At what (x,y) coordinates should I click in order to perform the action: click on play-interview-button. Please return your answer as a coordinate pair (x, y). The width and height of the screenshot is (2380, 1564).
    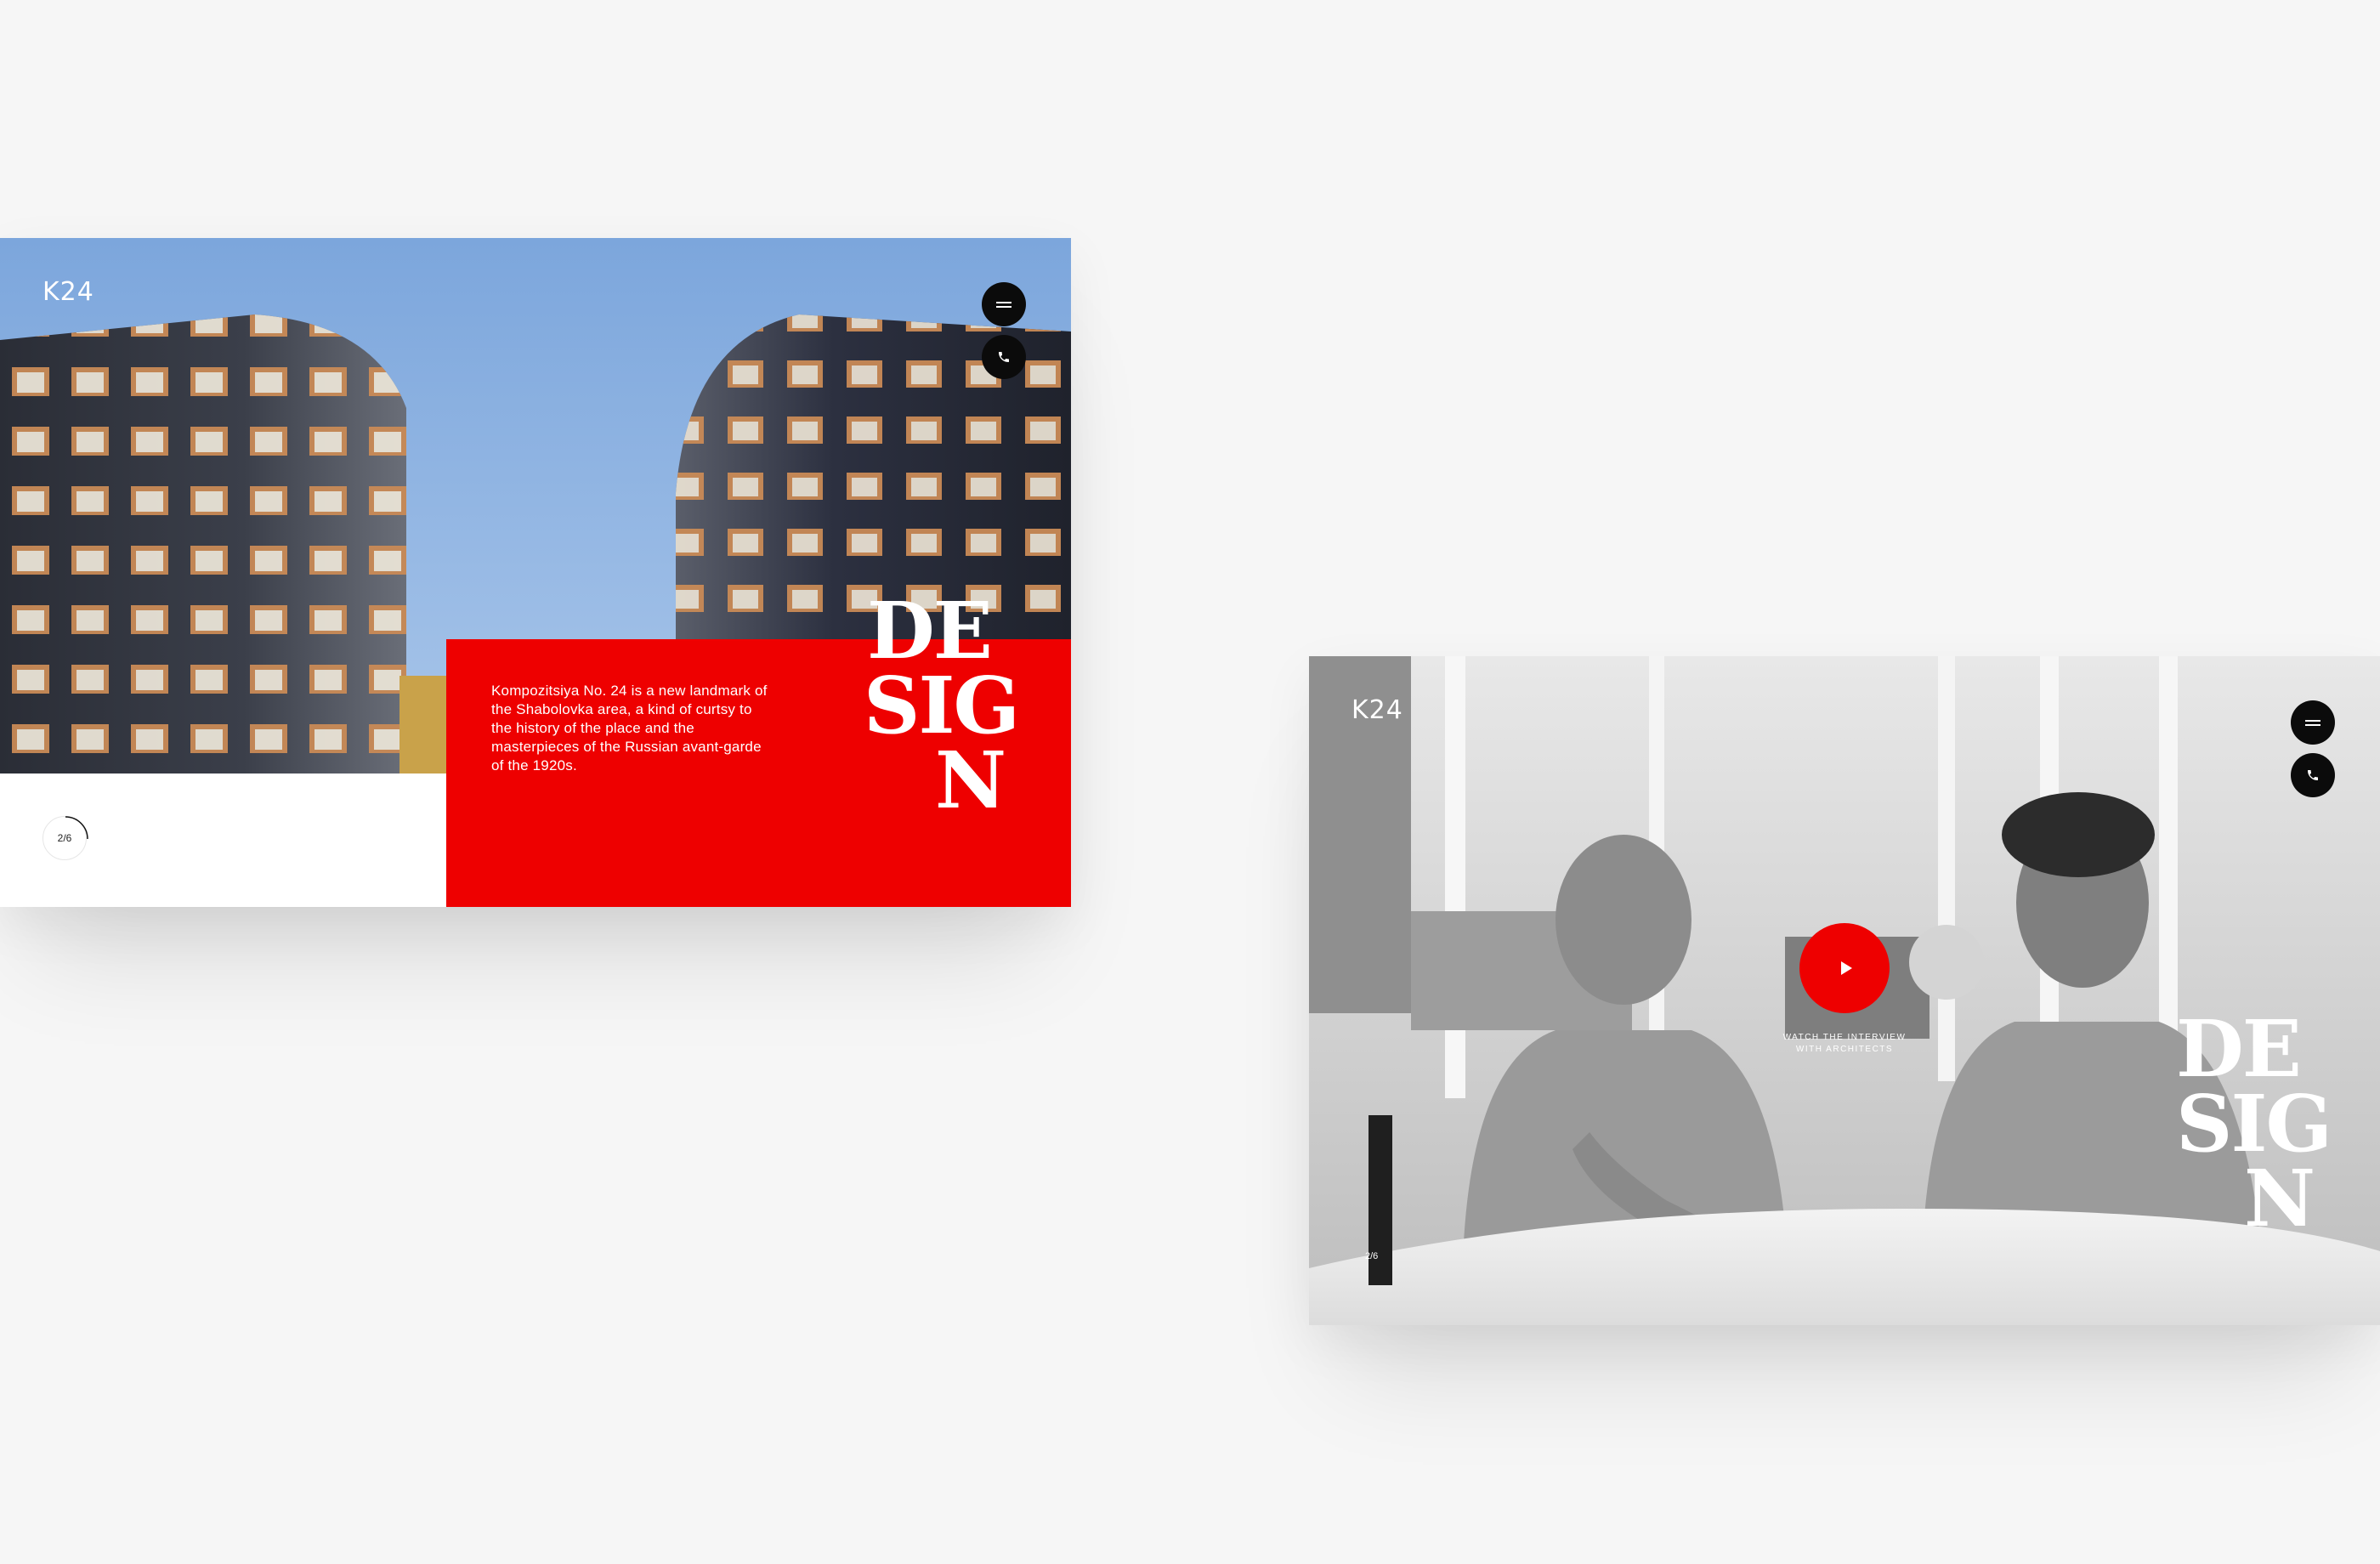
    Looking at the image, I should click on (1844, 968).